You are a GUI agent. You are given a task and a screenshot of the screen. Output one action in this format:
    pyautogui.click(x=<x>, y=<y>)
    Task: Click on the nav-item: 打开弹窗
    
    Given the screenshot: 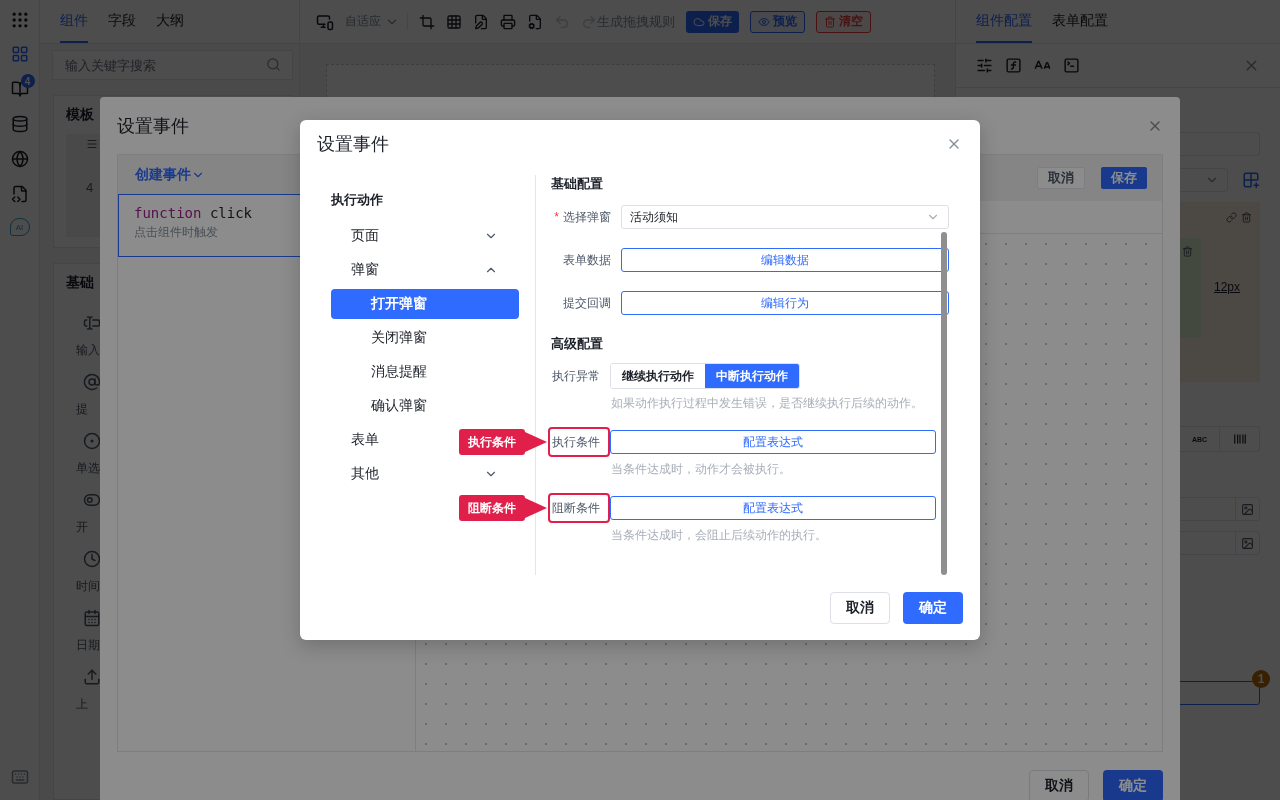 What is the action you would take?
    pyautogui.click(x=425, y=304)
    